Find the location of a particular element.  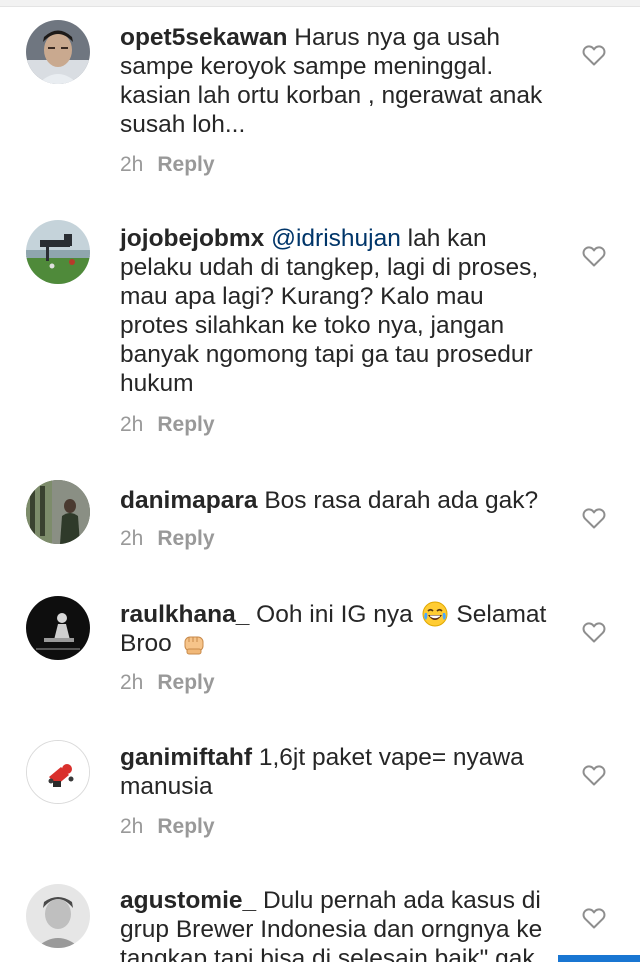

comment-text: danimapara Bos rasa darah ada gak? is located at coordinates (340, 500).